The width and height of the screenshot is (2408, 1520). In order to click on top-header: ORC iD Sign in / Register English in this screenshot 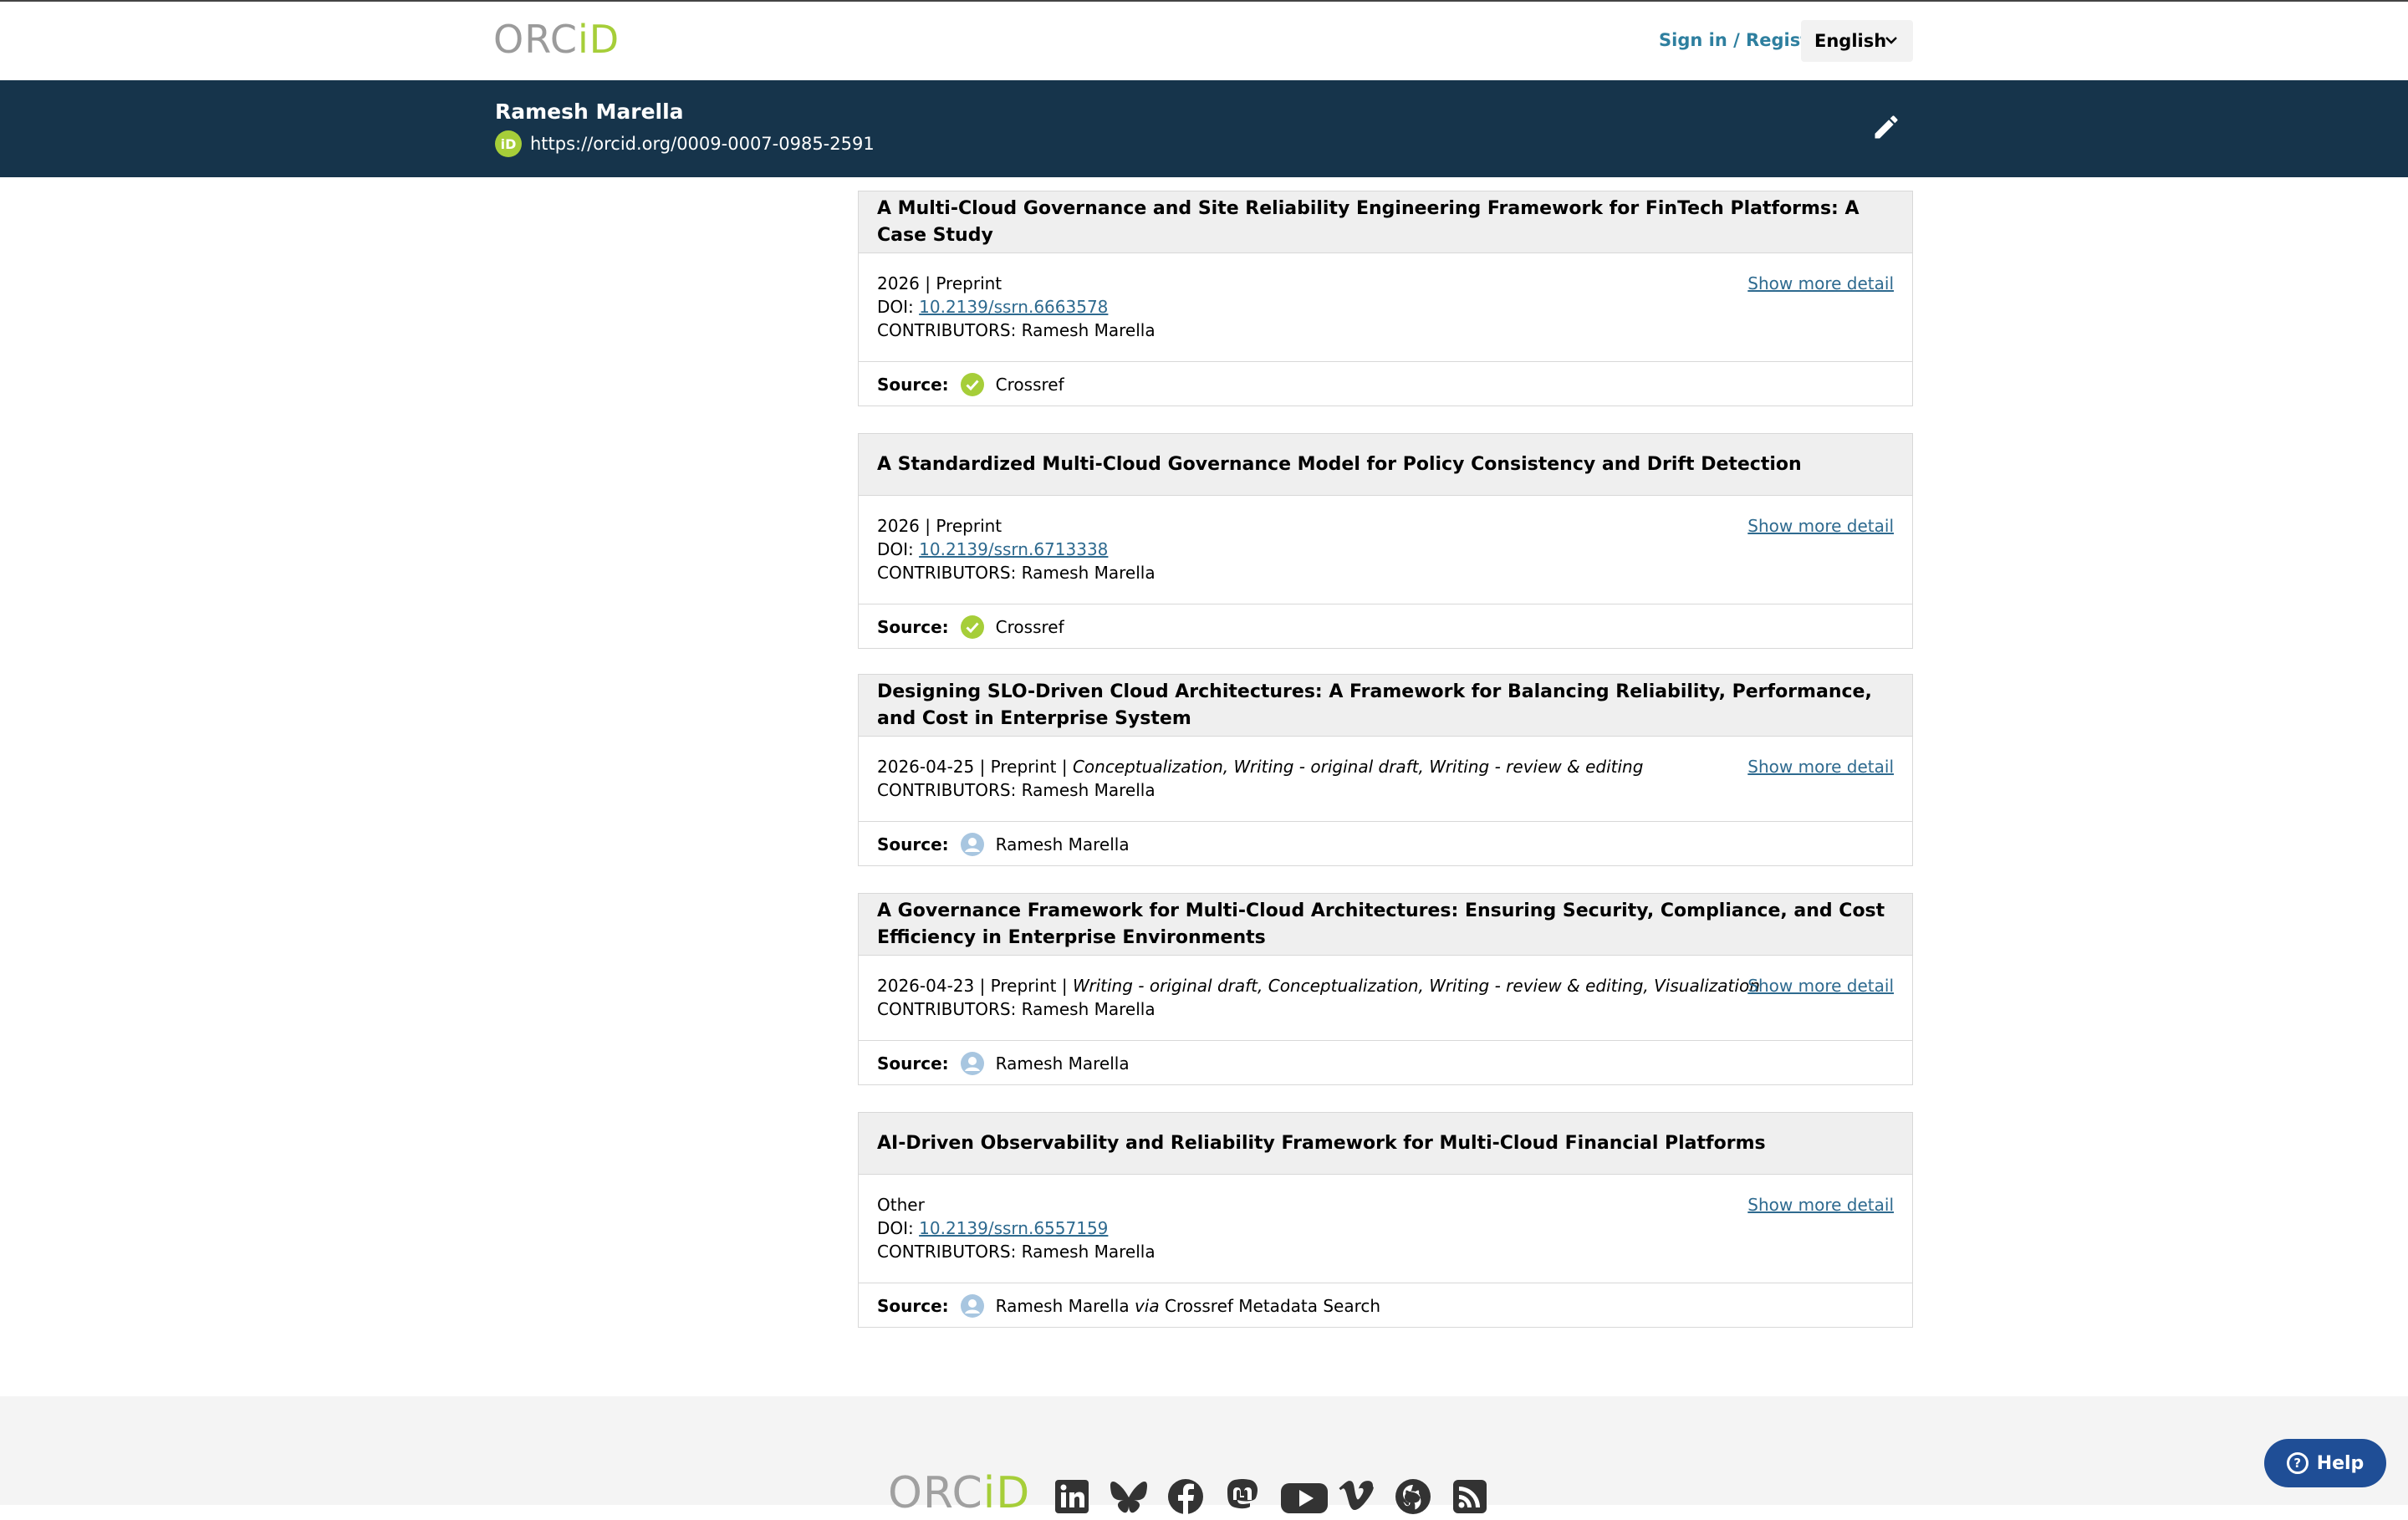, I will do `click(1204, 40)`.